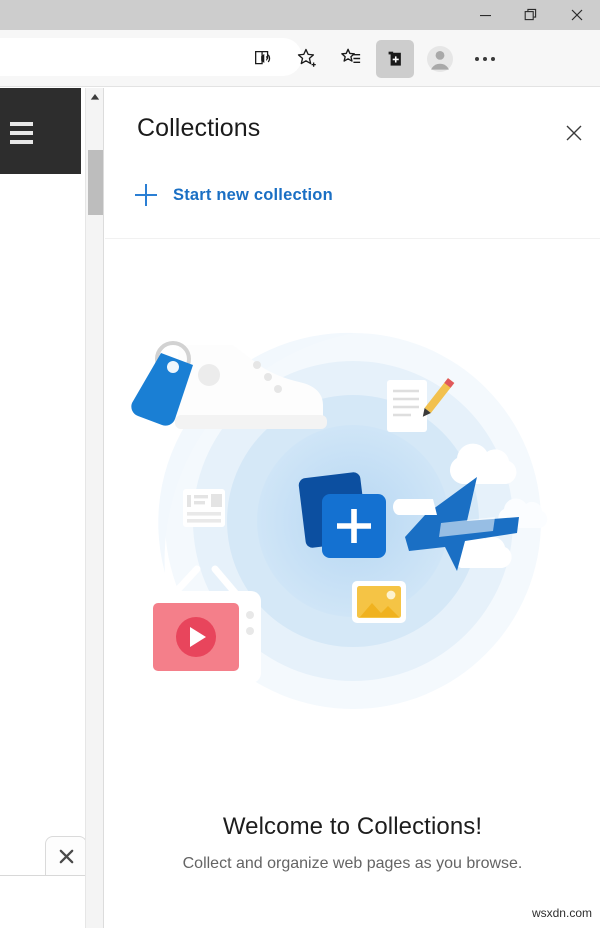 This screenshot has width=600, height=928. Describe the element at coordinates (146, 195) in the screenshot. I see `plus-icon` at that location.